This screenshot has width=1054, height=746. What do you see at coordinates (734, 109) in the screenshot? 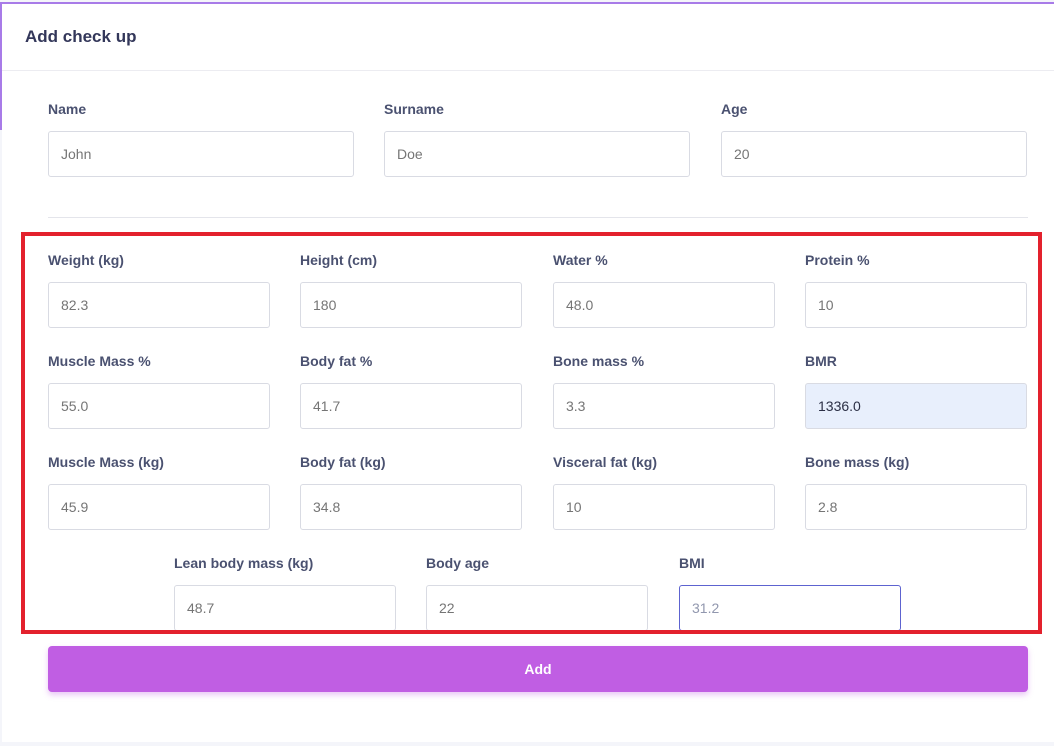
I see `age-label: Age` at bounding box center [734, 109].